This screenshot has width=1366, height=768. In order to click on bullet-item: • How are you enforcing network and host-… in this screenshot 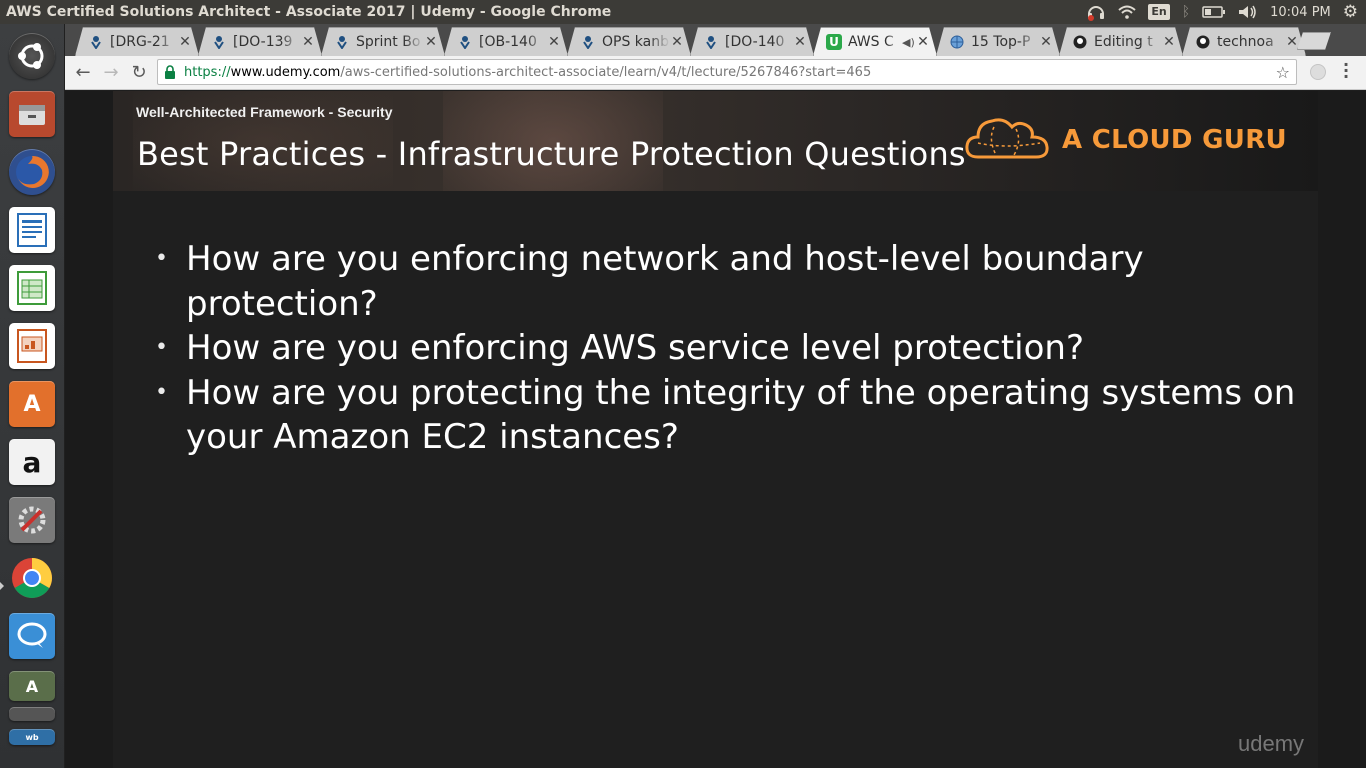, I will do `click(728, 281)`.